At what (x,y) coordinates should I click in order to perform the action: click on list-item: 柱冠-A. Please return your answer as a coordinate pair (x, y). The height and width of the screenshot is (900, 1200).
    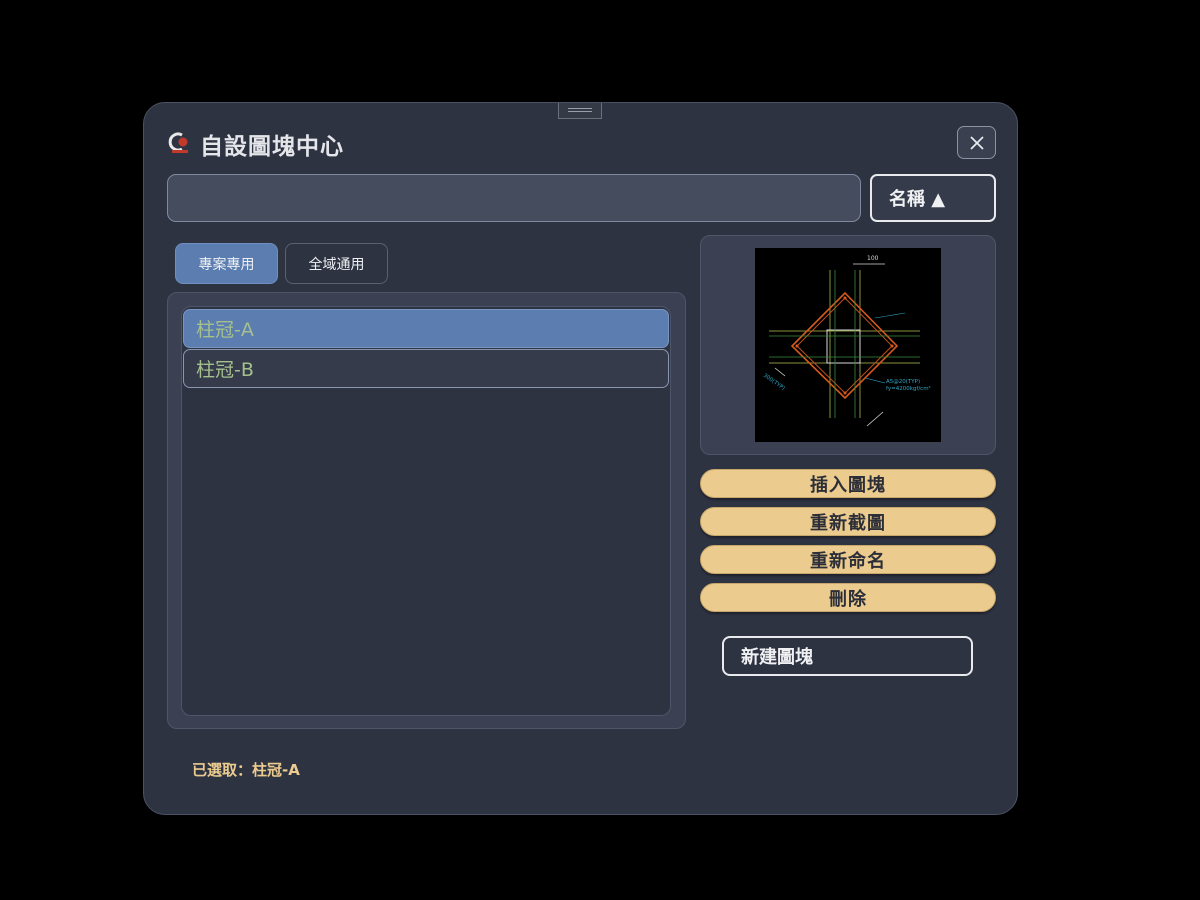
    Looking at the image, I should click on (426, 328).